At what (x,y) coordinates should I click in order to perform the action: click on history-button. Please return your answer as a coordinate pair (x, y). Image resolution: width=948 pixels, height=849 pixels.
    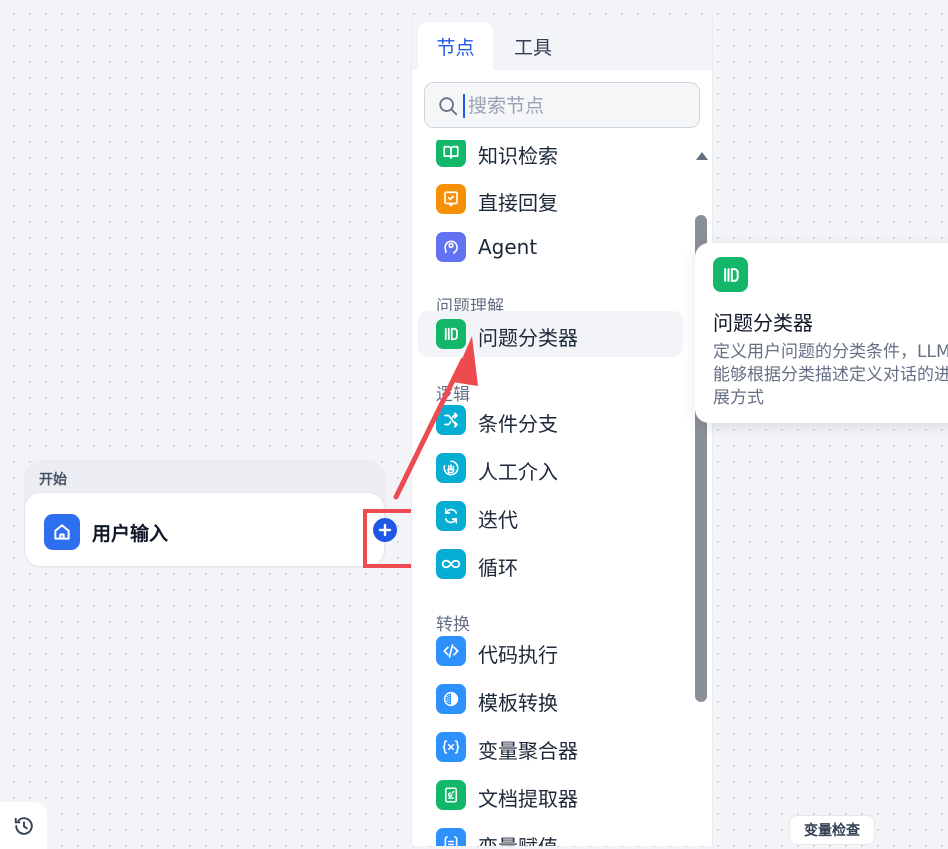
    Looking at the image, I should click on (23, 825).